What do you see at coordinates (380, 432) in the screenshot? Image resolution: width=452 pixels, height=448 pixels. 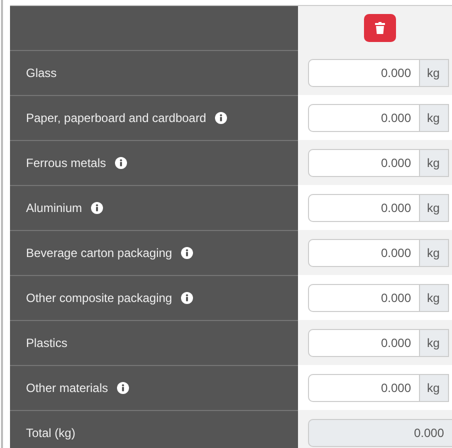 I see `total-field: 0.000` at bounding box center [380, 432].